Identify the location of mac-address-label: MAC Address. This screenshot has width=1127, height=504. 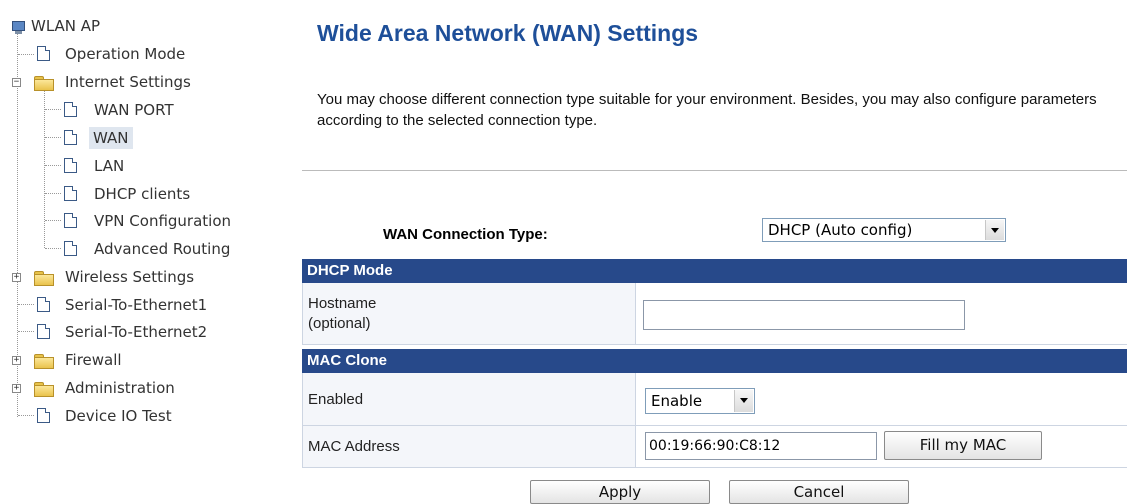
(469, 446).